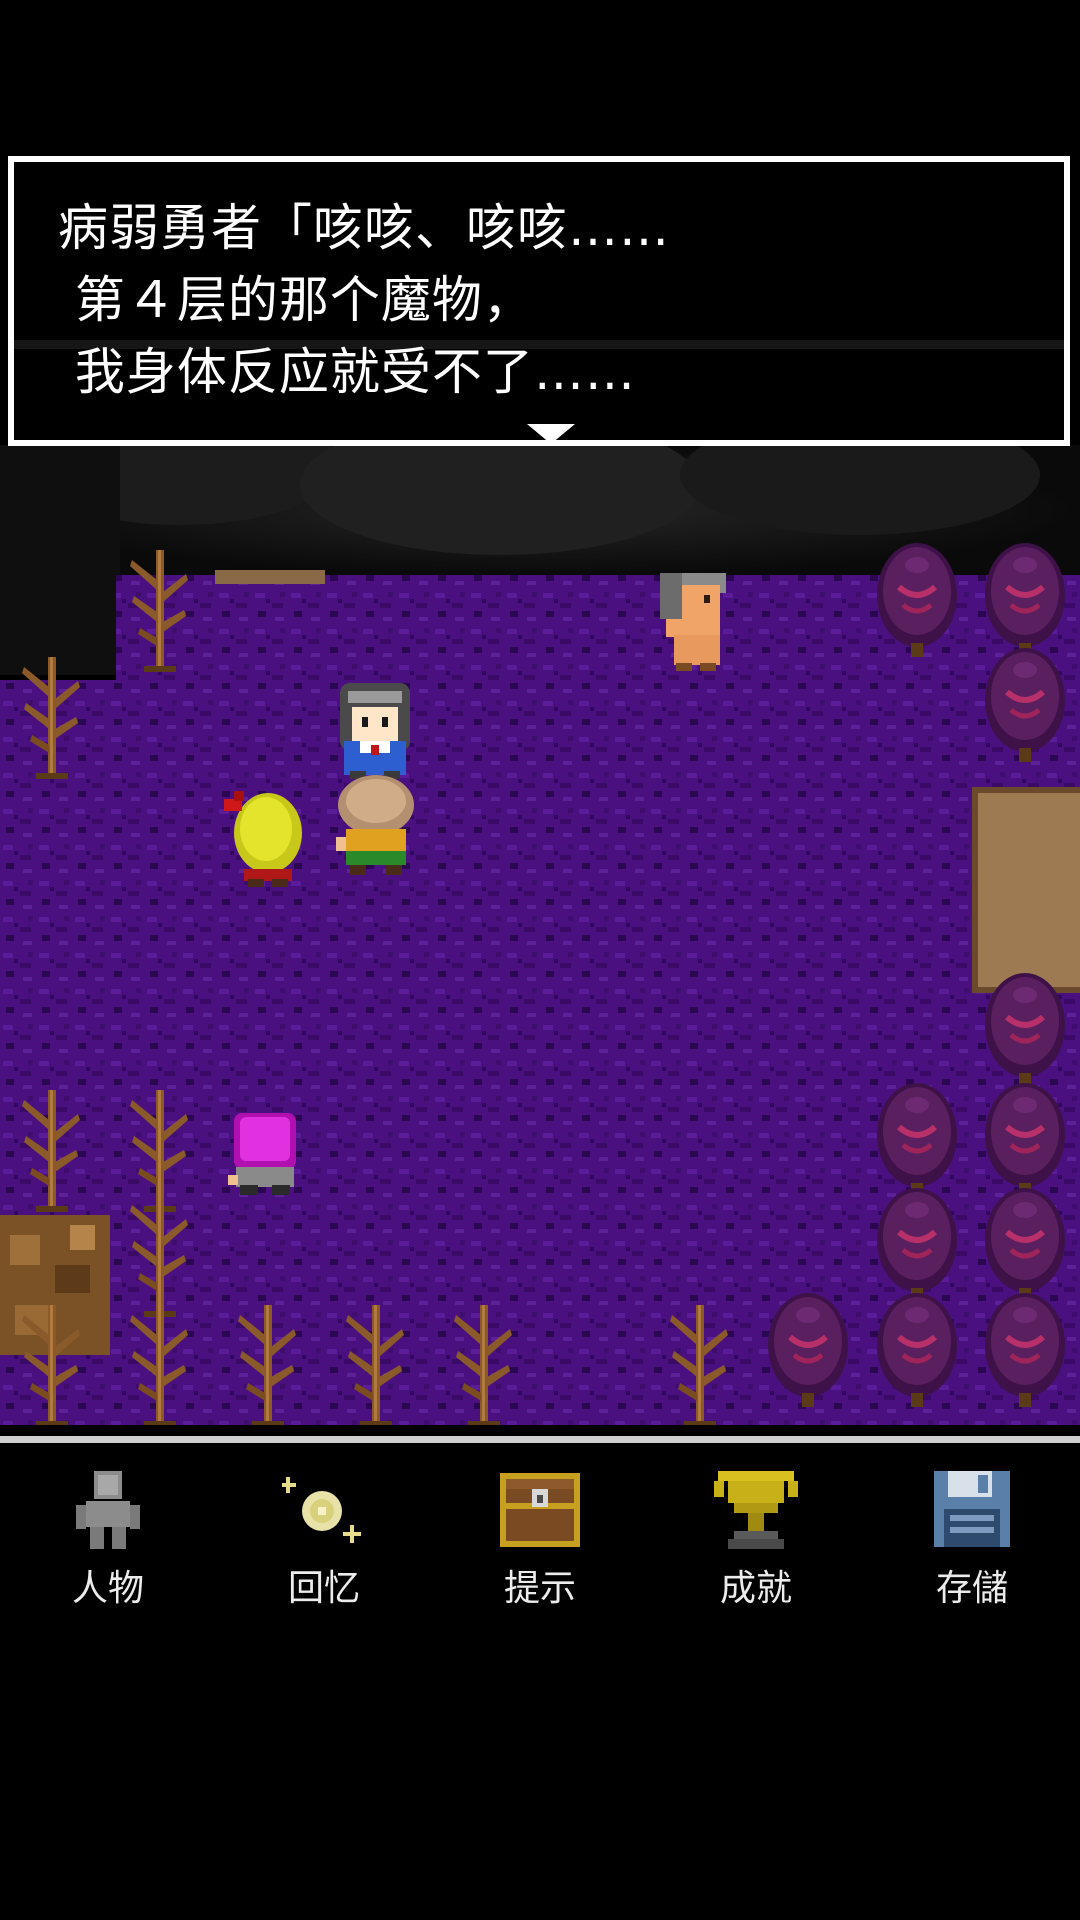  I want to click on menu-label-memories: 回忆, so click(323, 1588).